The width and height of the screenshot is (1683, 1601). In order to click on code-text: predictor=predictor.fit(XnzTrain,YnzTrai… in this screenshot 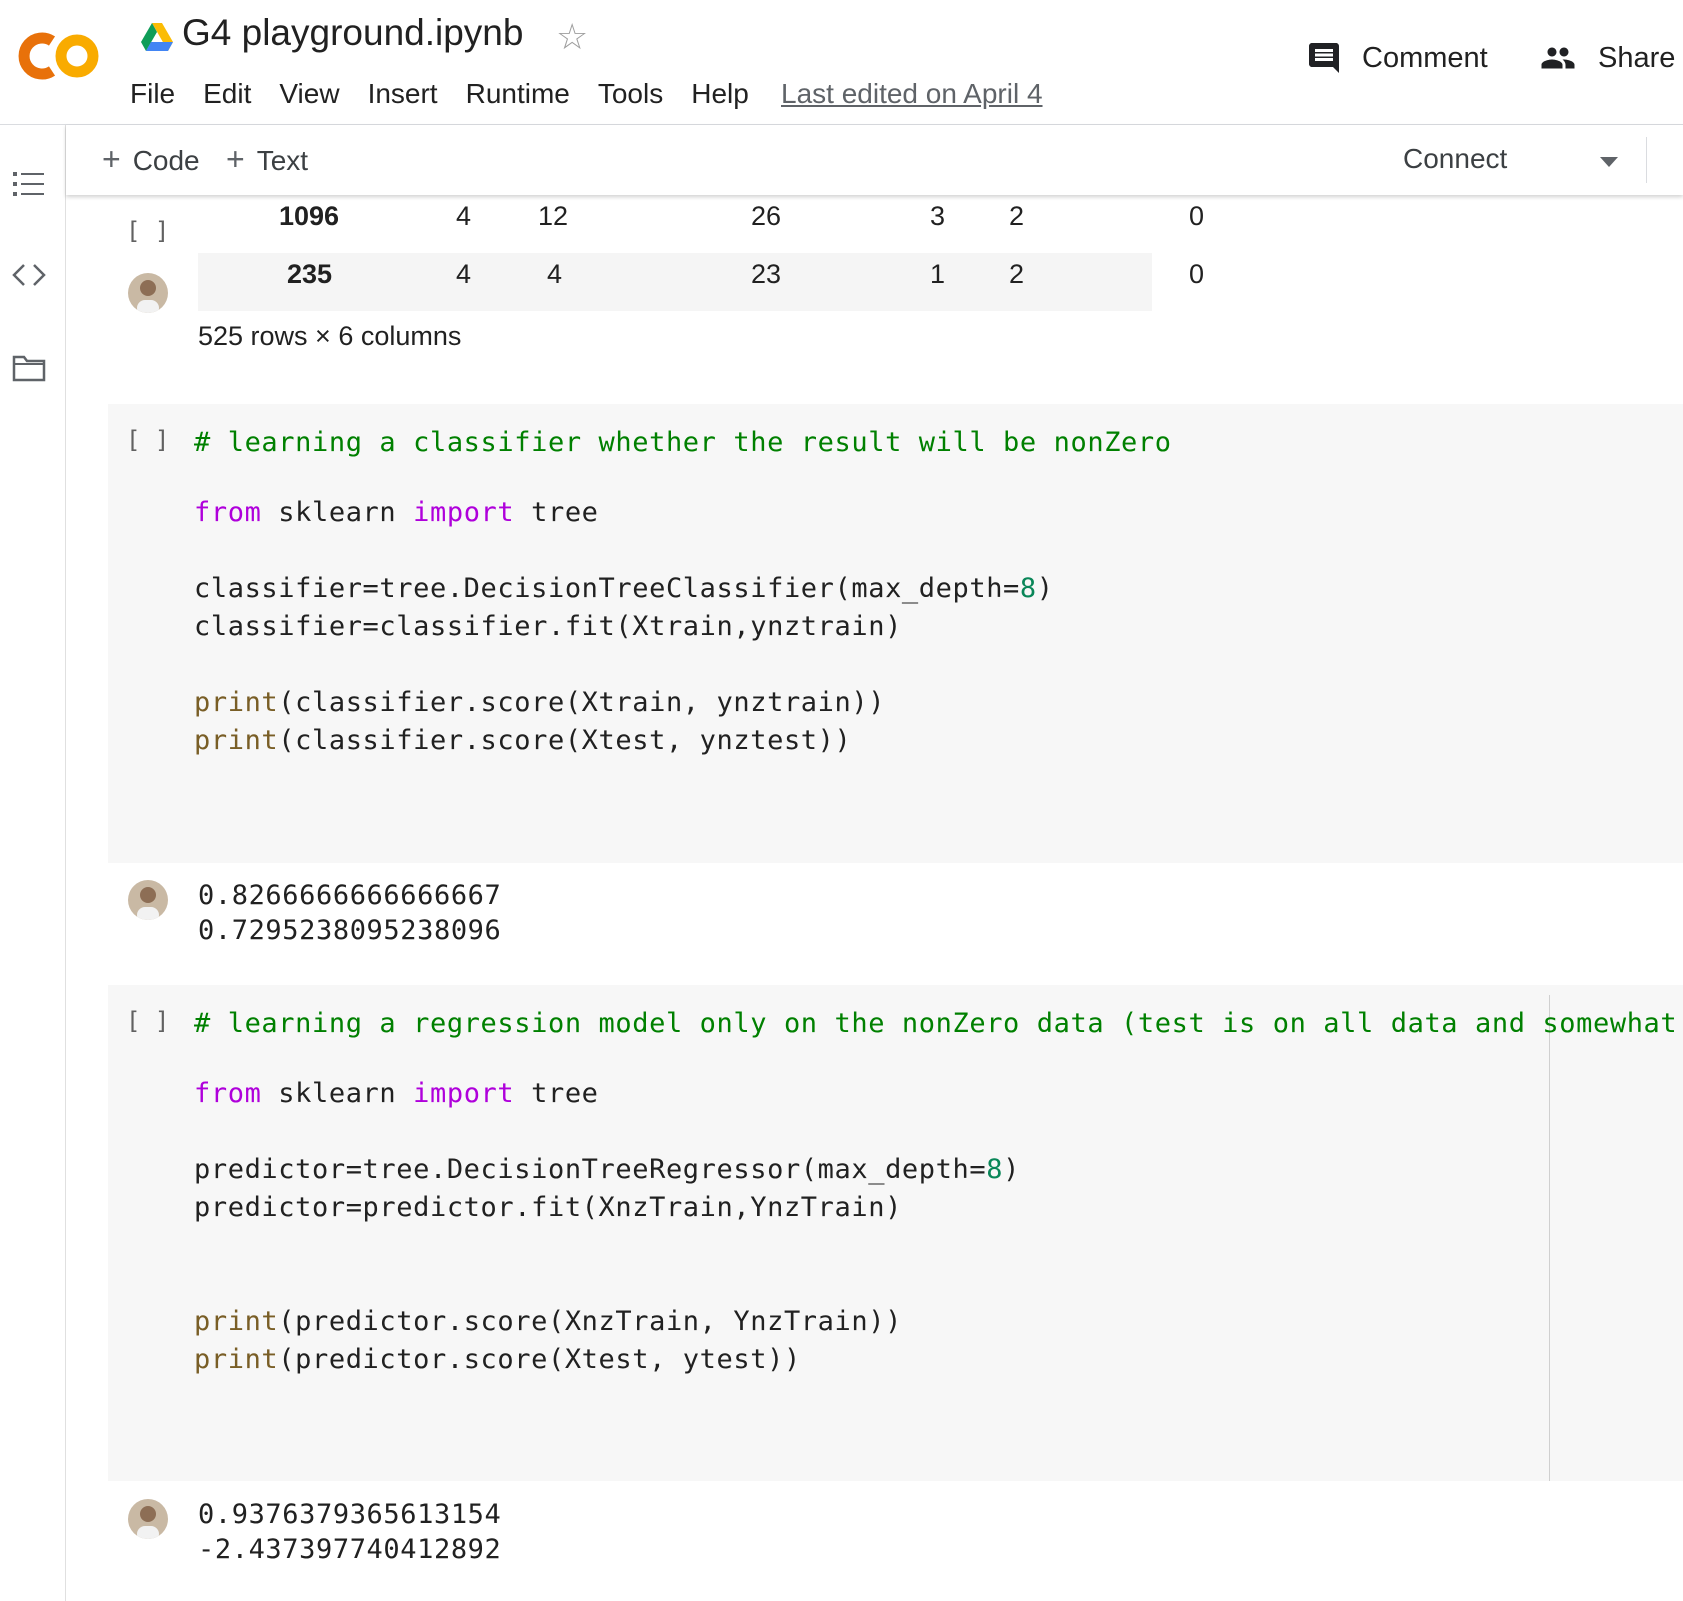, I will do `click(548, 1207)`.